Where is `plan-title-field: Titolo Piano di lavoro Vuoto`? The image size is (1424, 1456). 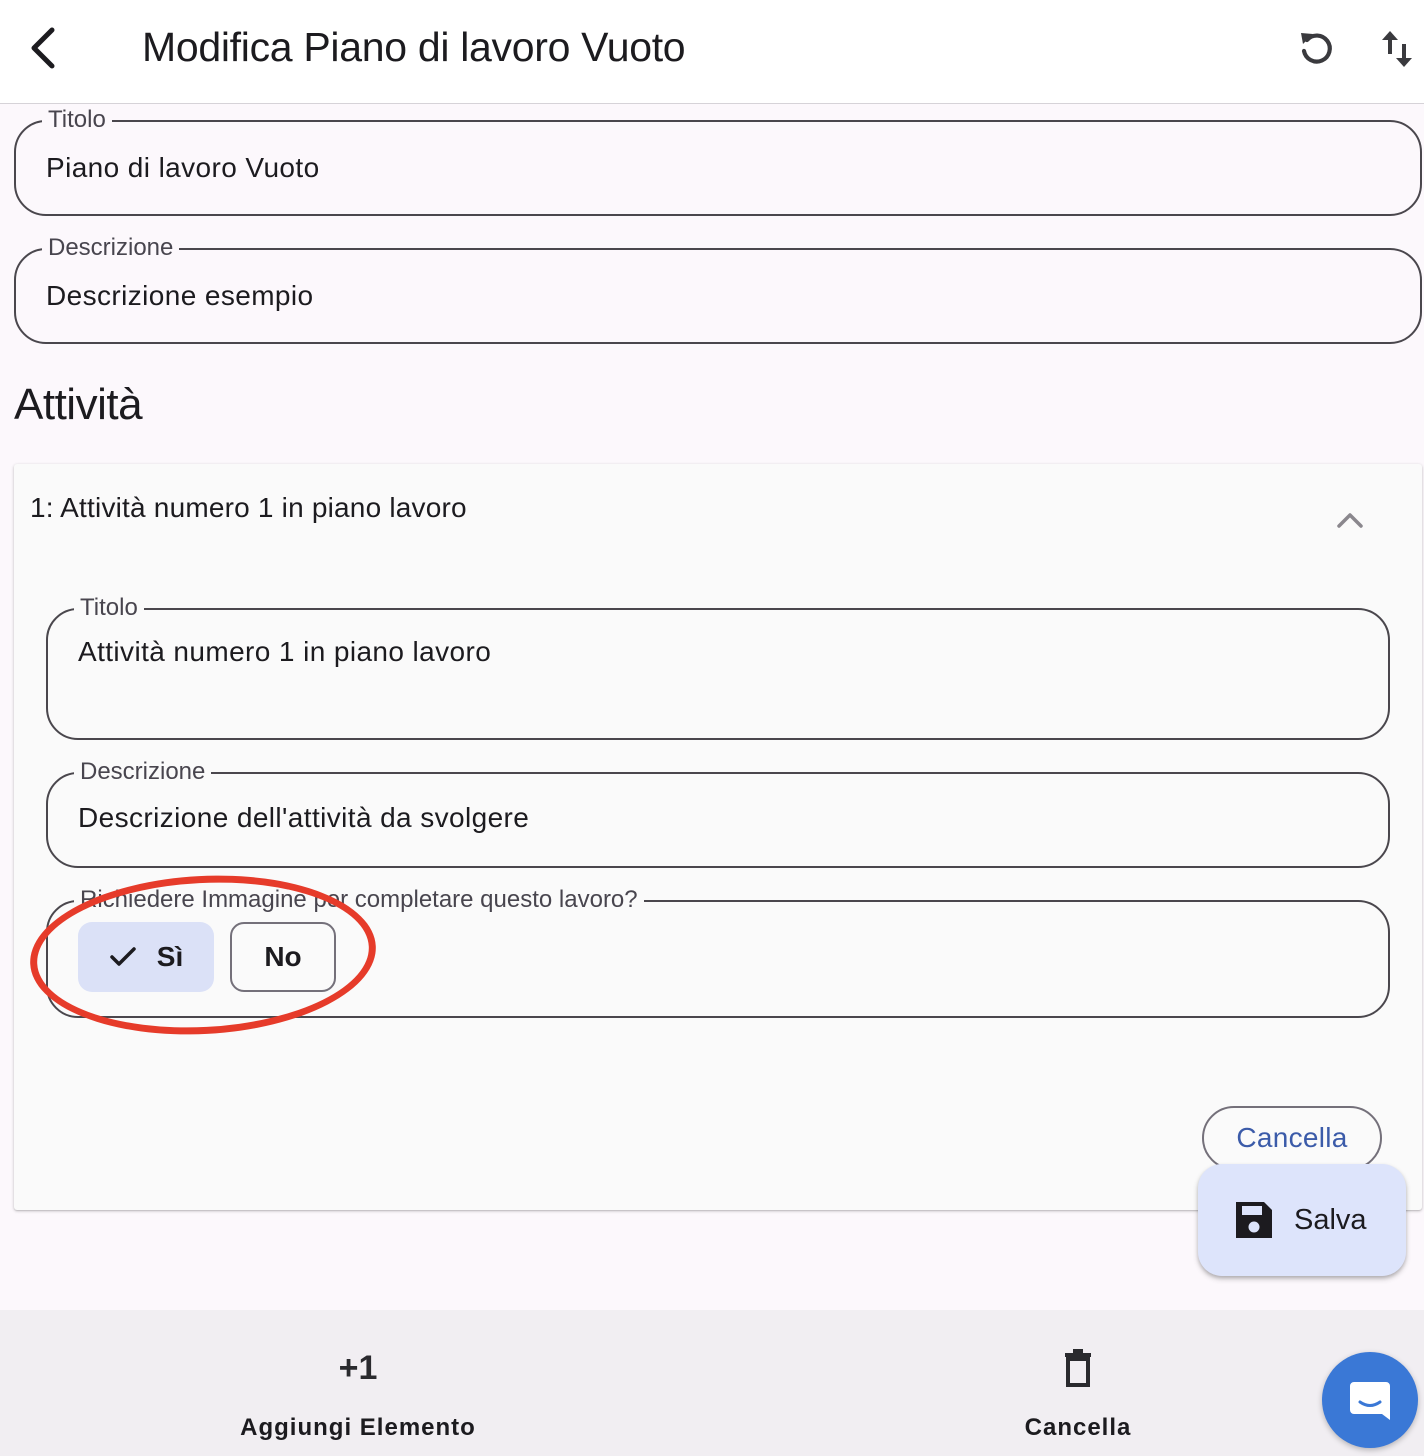
plan-title-field: Titolo Piano di lavoro Vuoto is located at coordinates (718, 160).